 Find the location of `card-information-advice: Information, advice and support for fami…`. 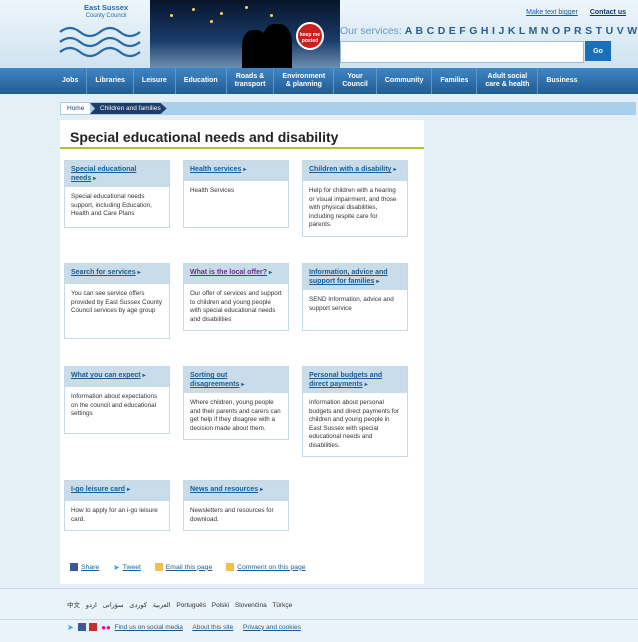

card-information-advice: Information, advice and support for fami… is located at coordinates (355, 297).